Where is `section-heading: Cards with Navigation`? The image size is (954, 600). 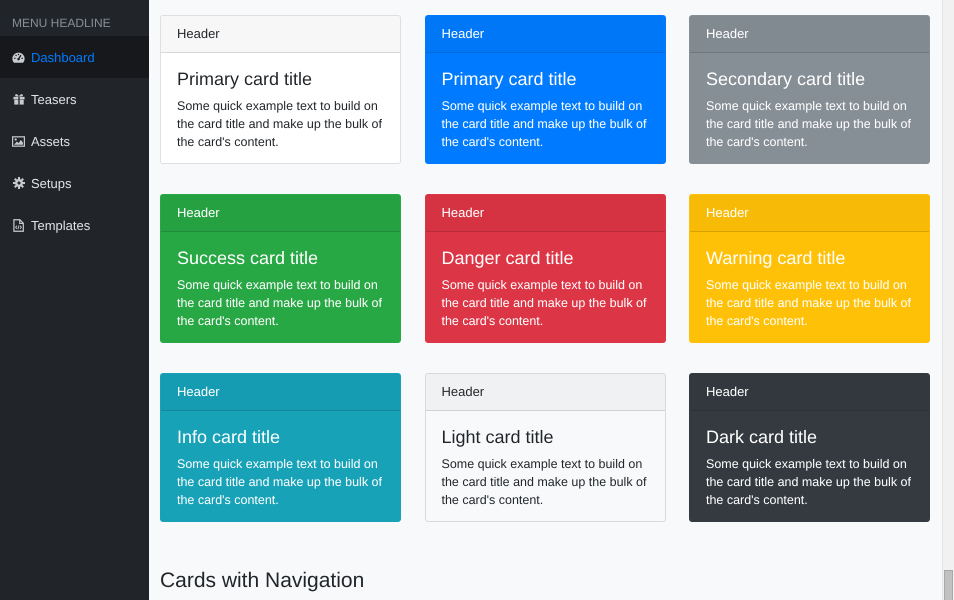 section-heading: Cards with Navigation is located at coordinates (262, 581).